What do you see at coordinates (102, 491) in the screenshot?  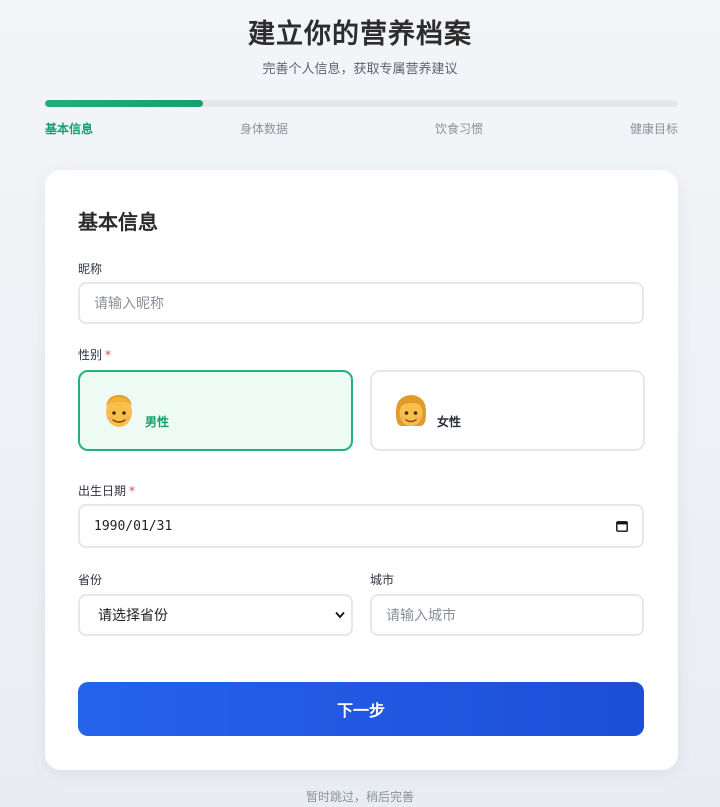 I see `birthdate-label-text: 出生日期` at bounding box center [102, 491].